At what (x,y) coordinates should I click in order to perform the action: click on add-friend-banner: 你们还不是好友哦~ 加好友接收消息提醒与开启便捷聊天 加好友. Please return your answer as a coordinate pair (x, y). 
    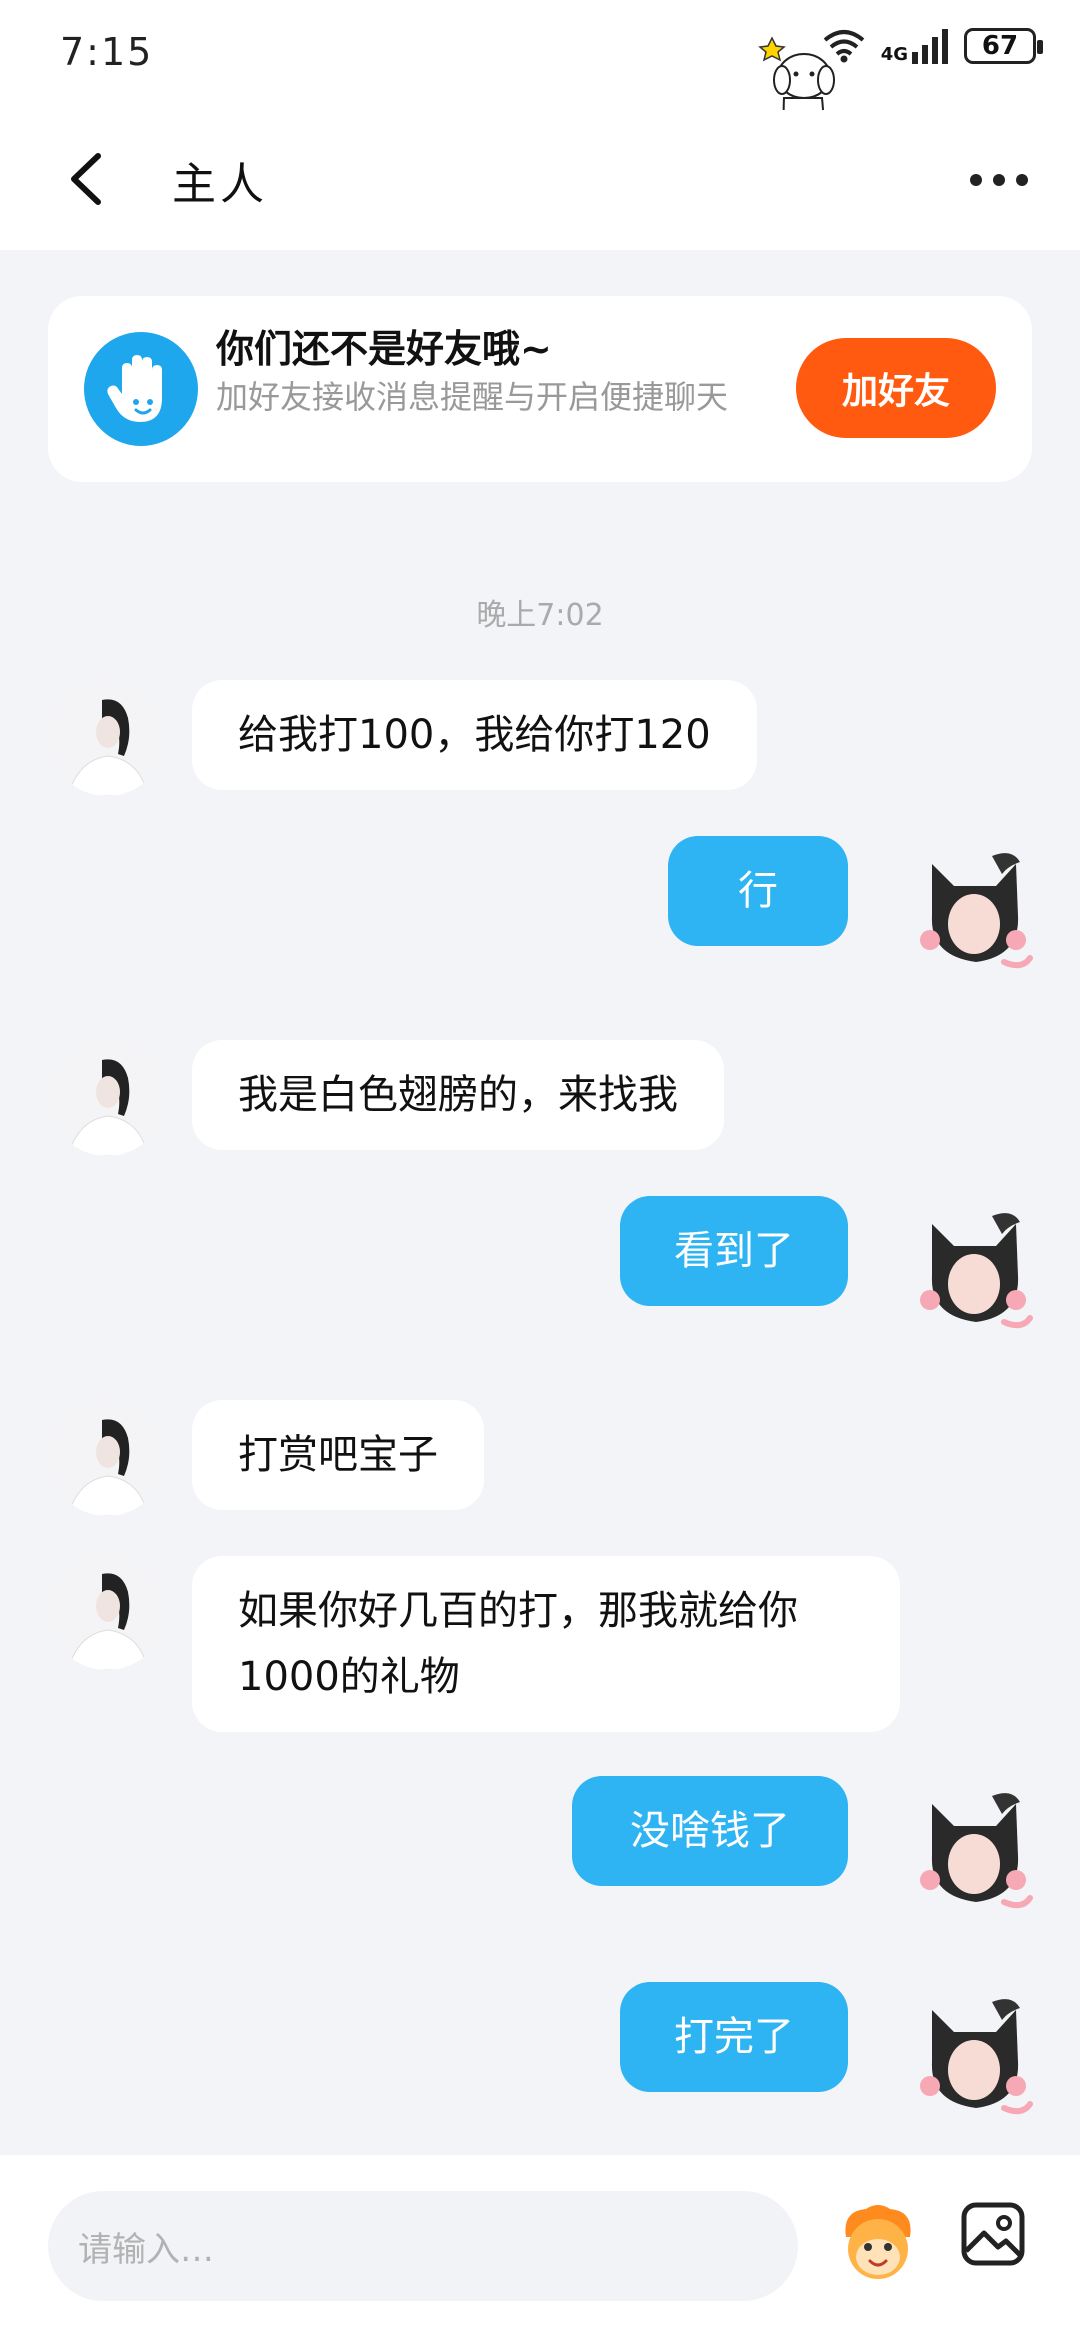
    Looking at the image, I should click on (540, 389).